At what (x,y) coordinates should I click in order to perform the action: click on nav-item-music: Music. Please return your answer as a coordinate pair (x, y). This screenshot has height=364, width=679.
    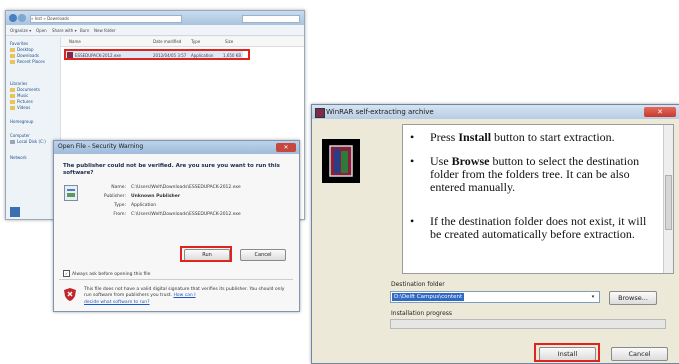
    Looking at the image, I should click on (19, 95).